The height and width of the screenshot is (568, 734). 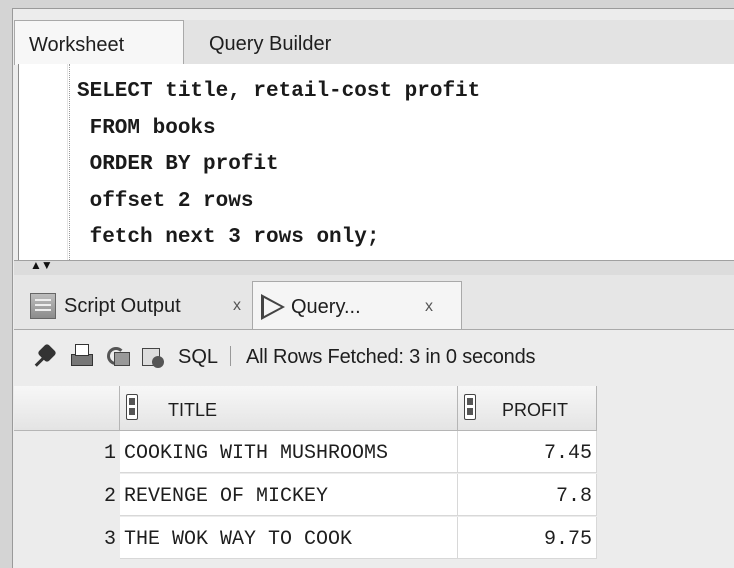 I want to click on toolbar-separator, so click(x=230, y=356).